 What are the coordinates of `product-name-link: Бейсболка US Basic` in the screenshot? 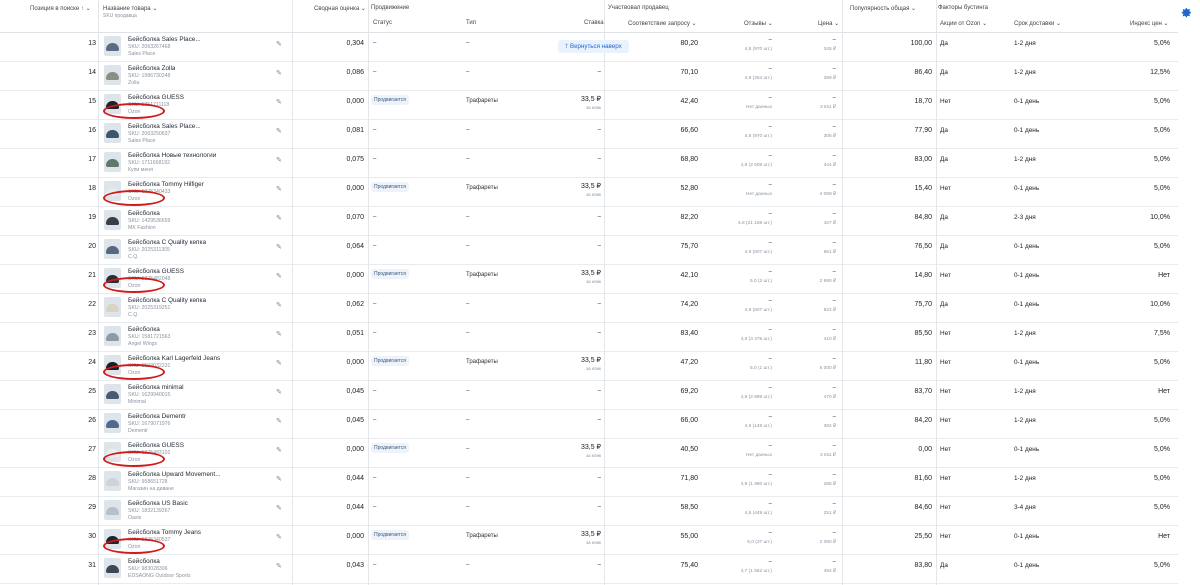 It's located at (158, 503).